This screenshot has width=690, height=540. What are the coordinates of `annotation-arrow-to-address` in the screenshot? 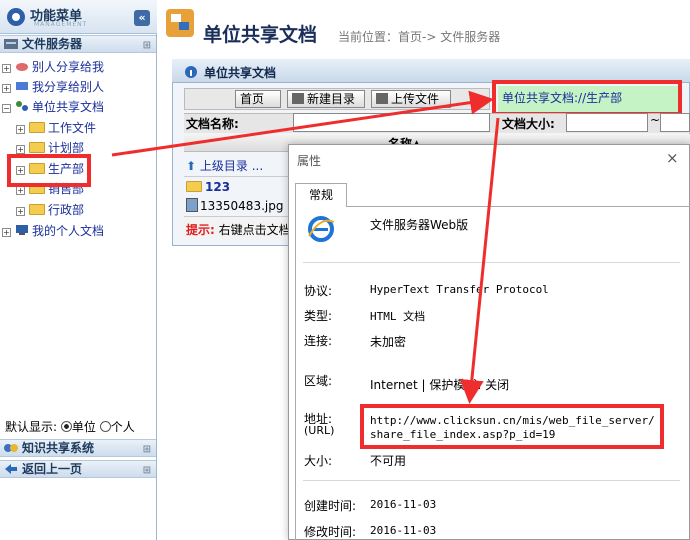 It's located at (479, 260).